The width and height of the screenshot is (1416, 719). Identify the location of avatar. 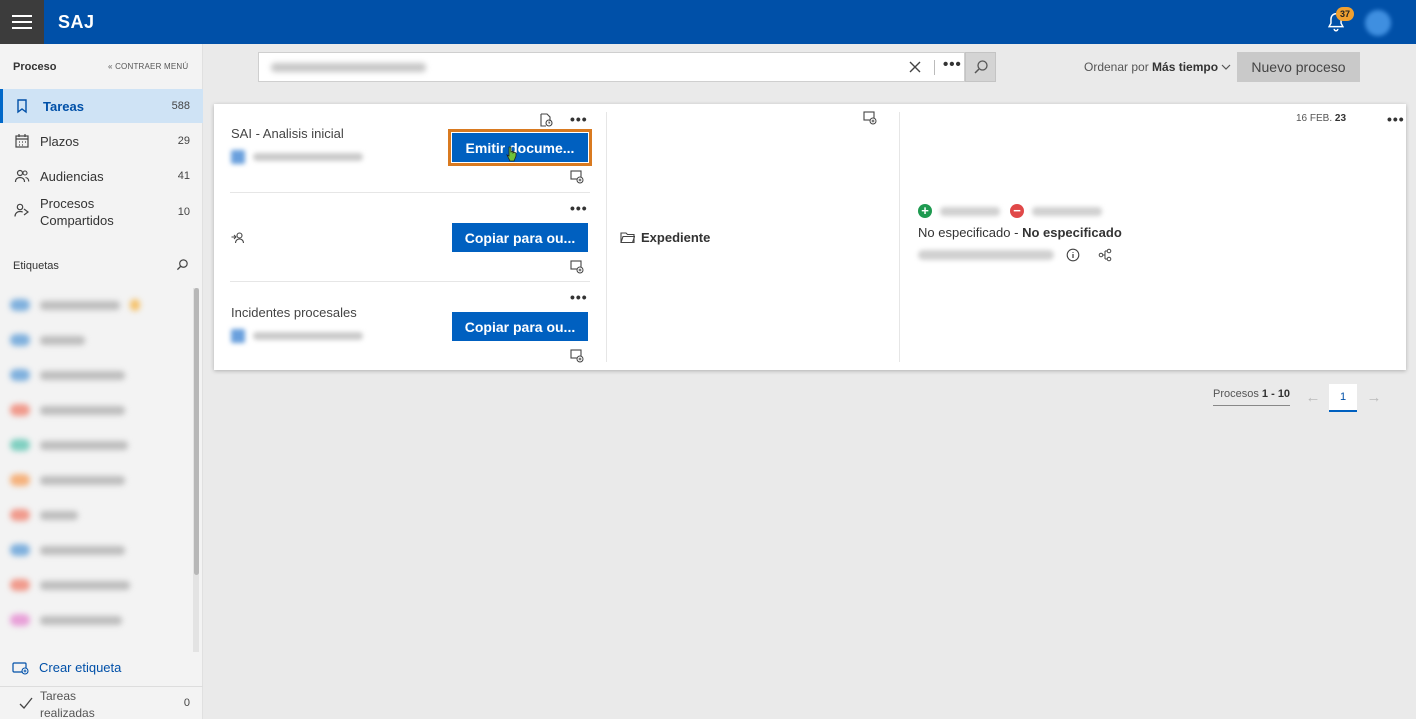
(1378, 23).